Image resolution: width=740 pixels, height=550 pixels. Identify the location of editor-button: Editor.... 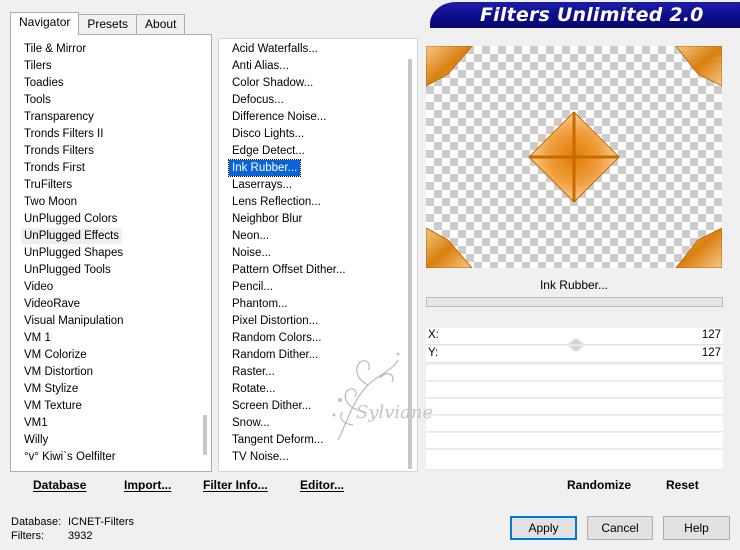
(322, 485).